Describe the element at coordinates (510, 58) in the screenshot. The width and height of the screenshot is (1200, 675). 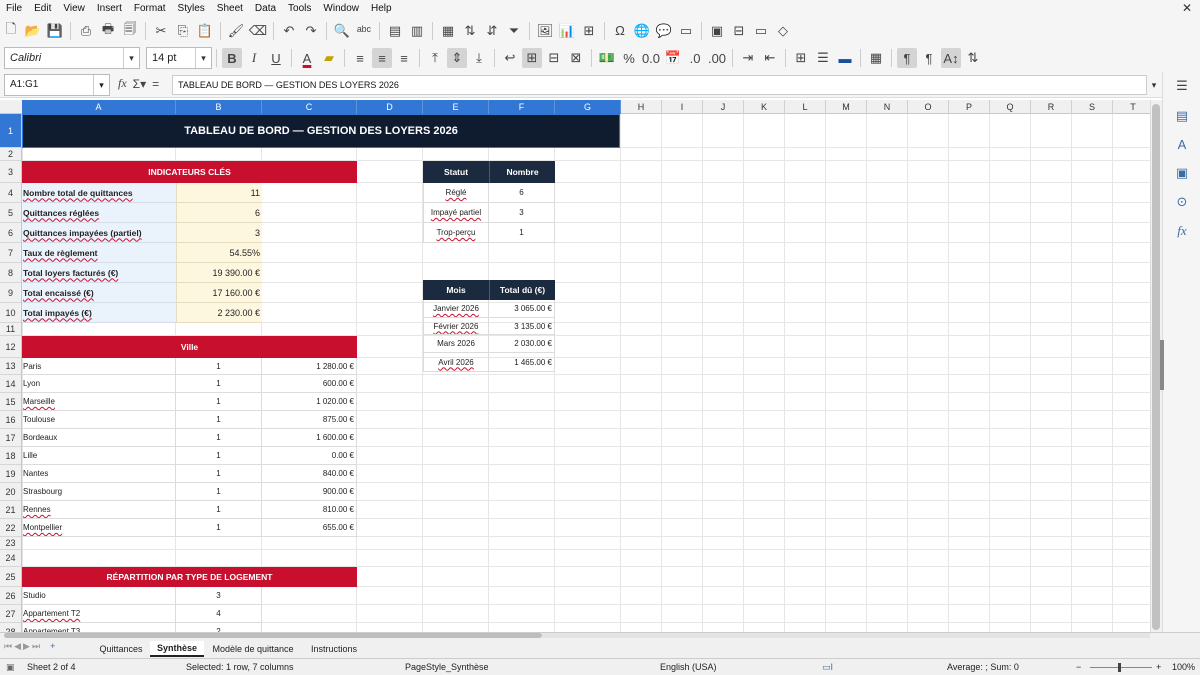
I see `wrap-text-icon: ↩` at that location.